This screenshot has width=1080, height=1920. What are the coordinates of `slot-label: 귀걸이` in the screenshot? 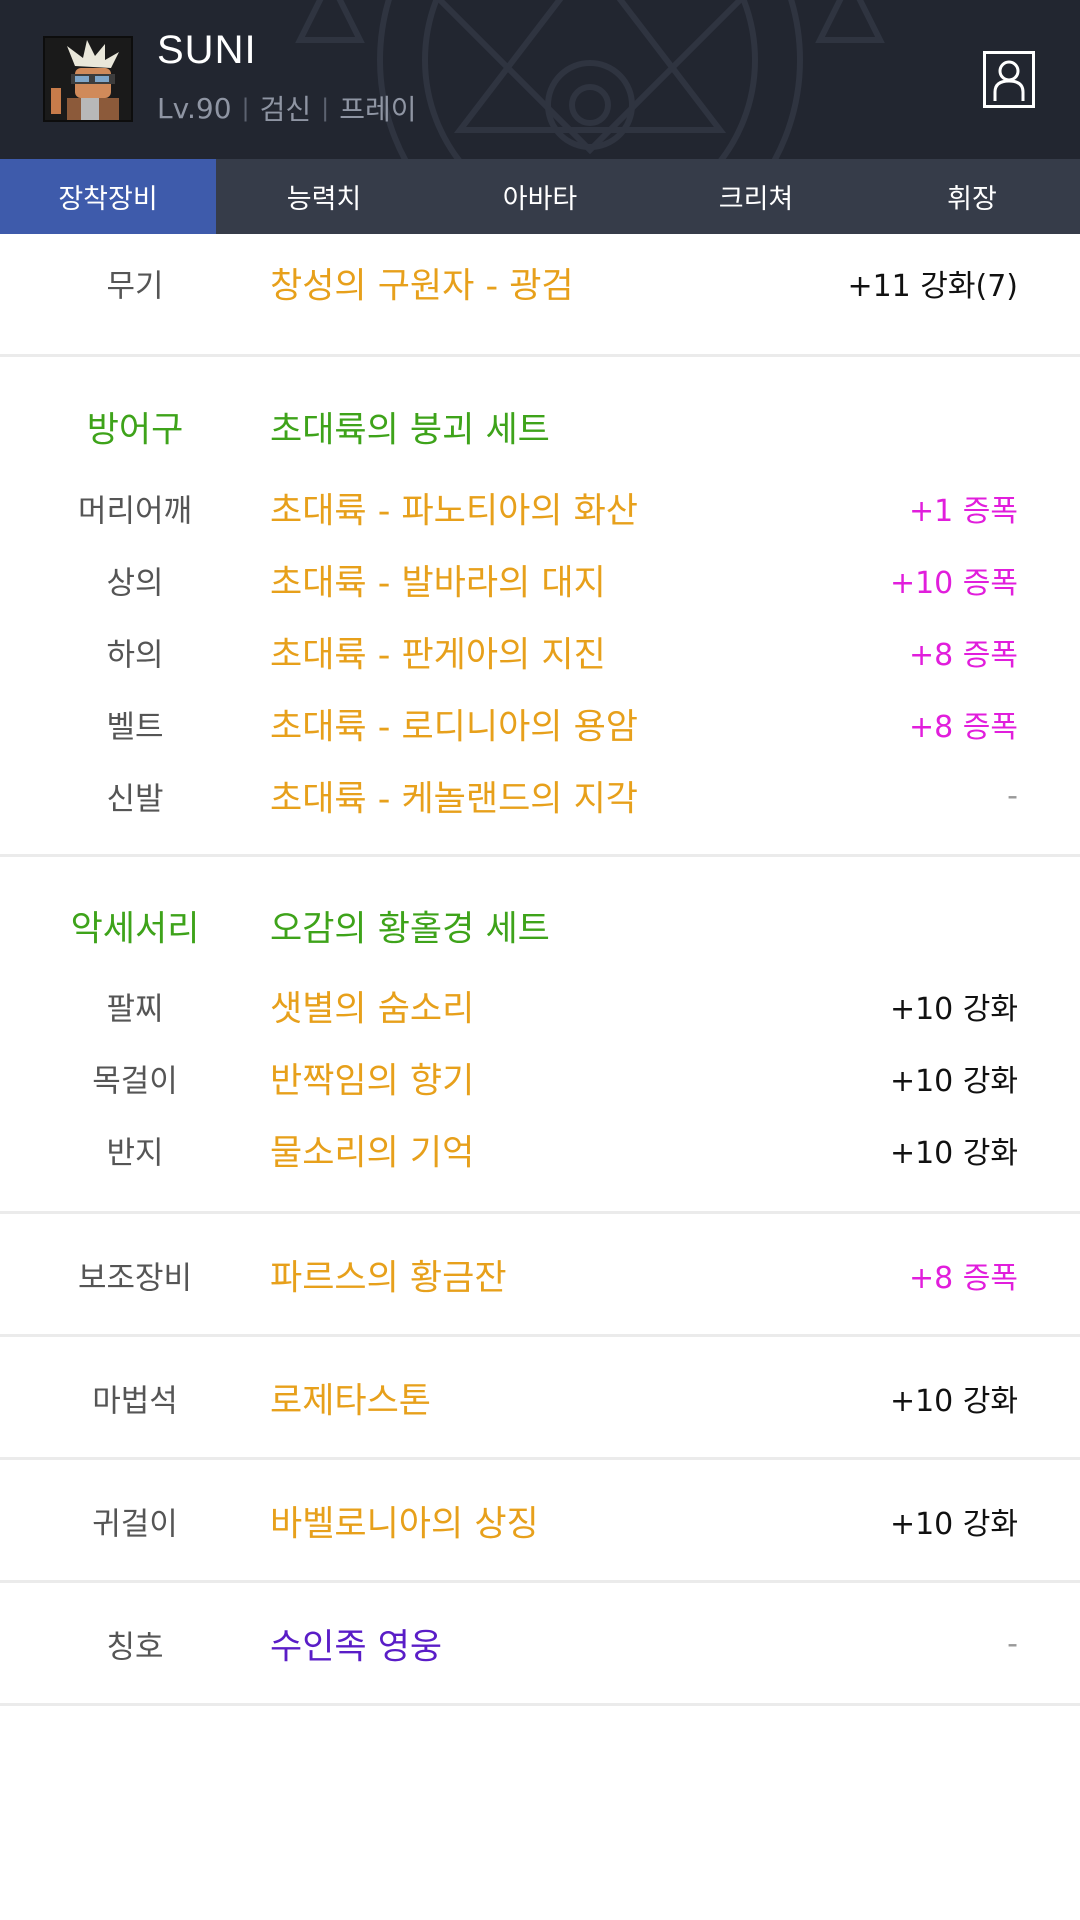 It's located at (135, 1524).